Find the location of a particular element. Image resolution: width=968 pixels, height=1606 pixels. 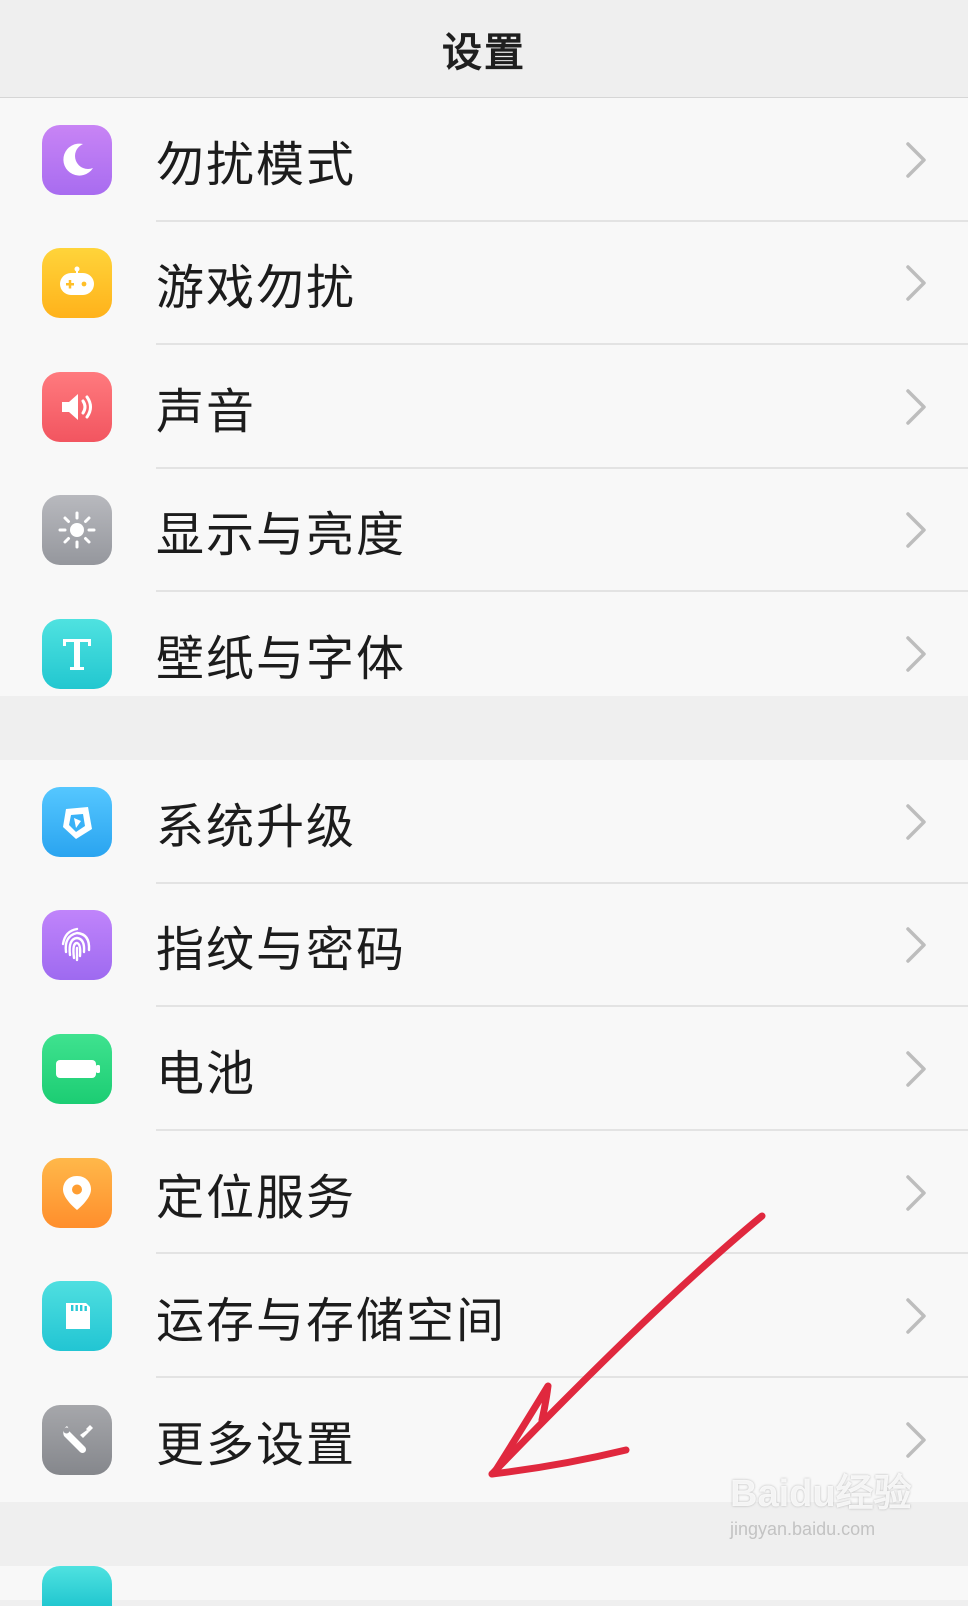

settings-item-fingerprint-password: 指纹与密码 is located at coordinates (484, 946).